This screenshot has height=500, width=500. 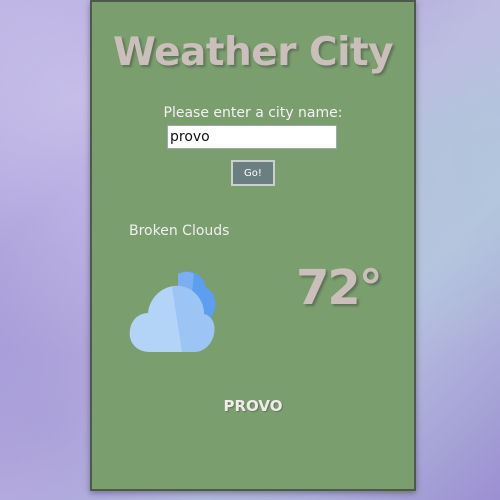 What do you see at coordinates (179, 231) in the screenshot?
I see `weather-condition-label: Broken Clouds` at bounding box center [179, 231].